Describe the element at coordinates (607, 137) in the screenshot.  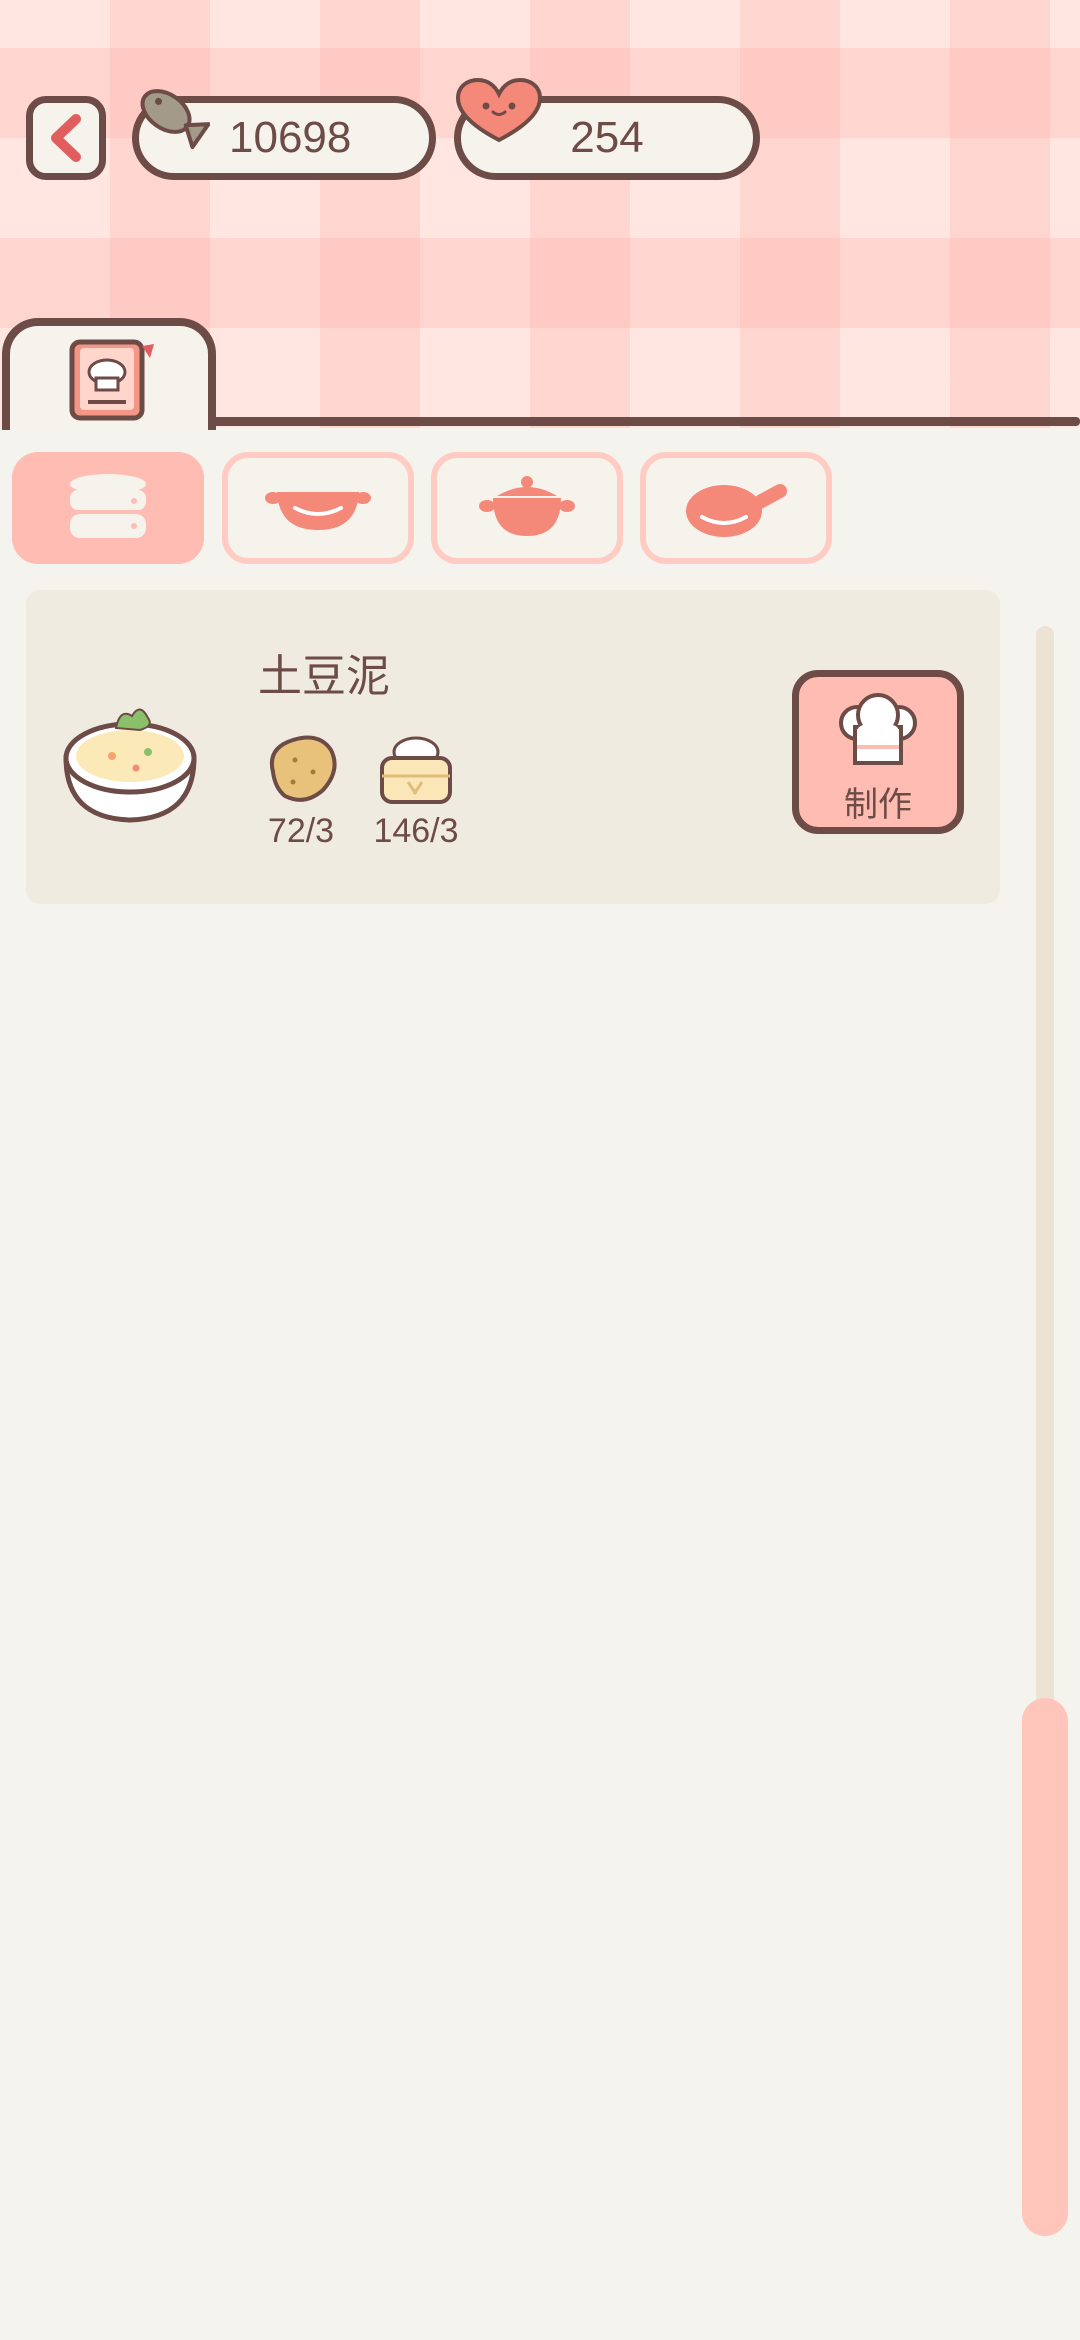
I see `heart-count: 254` at that location.